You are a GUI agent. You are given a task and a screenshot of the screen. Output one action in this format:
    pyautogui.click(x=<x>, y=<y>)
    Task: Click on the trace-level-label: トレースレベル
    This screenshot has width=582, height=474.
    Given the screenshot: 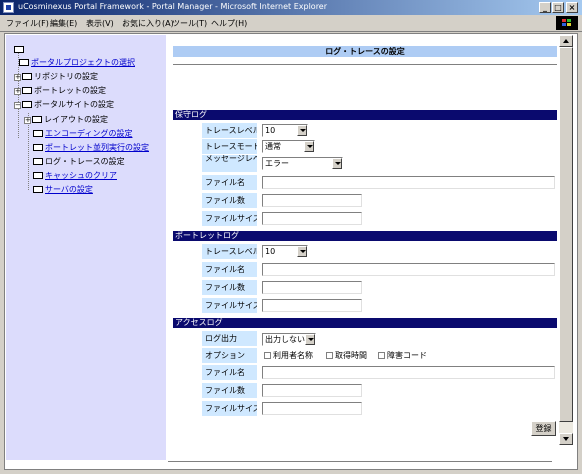 What is the action you would take?
    pyautogui.click(x=229, y=251)
    